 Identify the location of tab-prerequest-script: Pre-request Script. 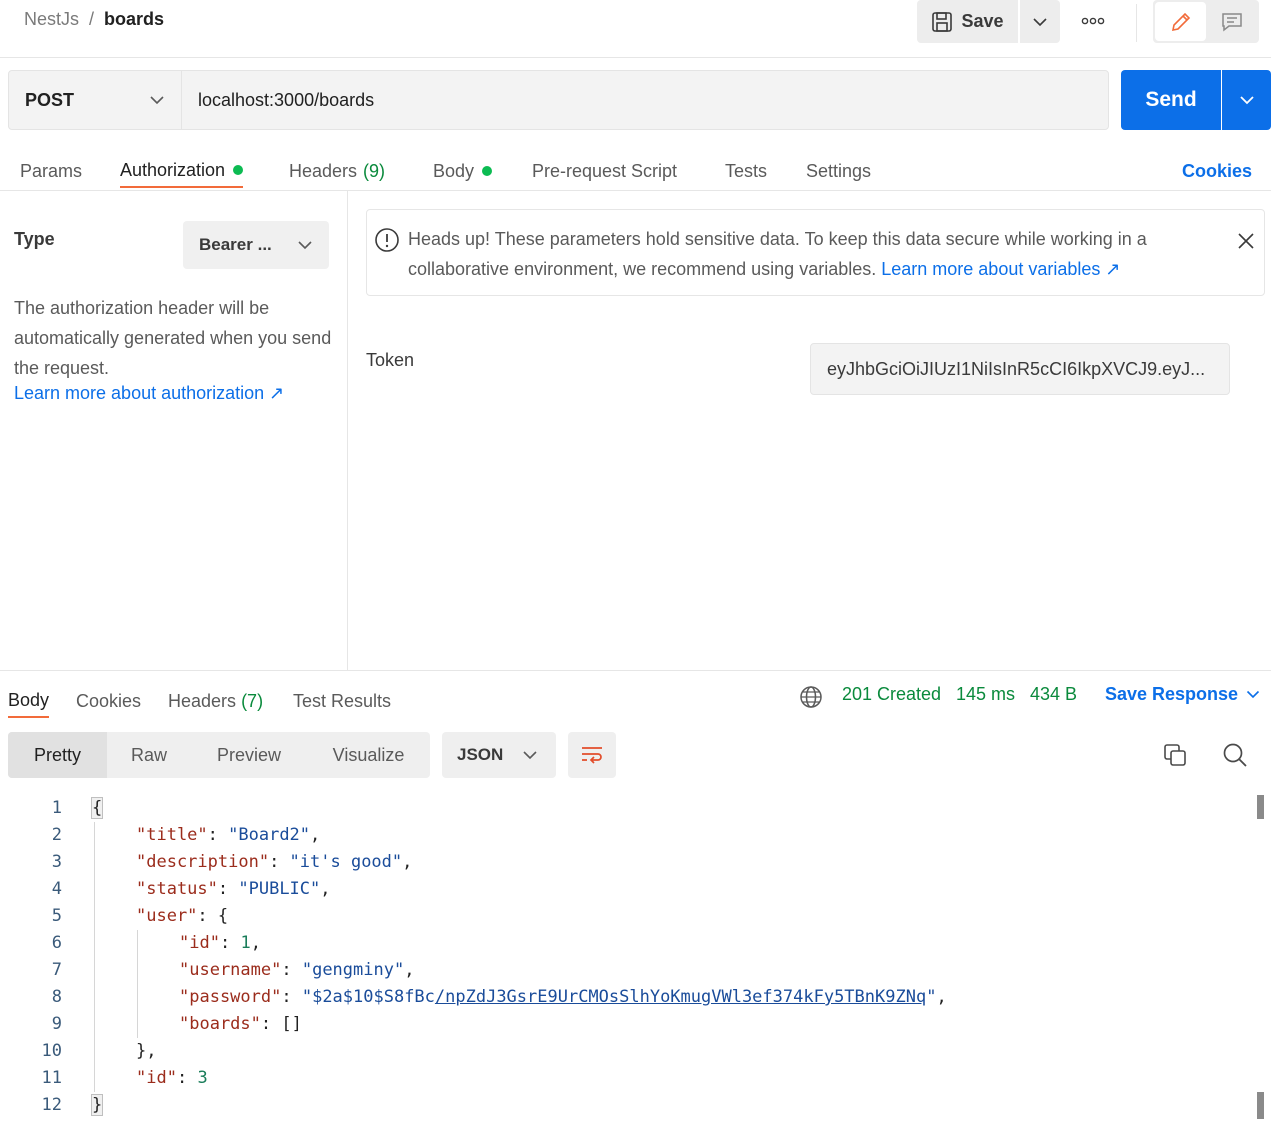
(604, 171).